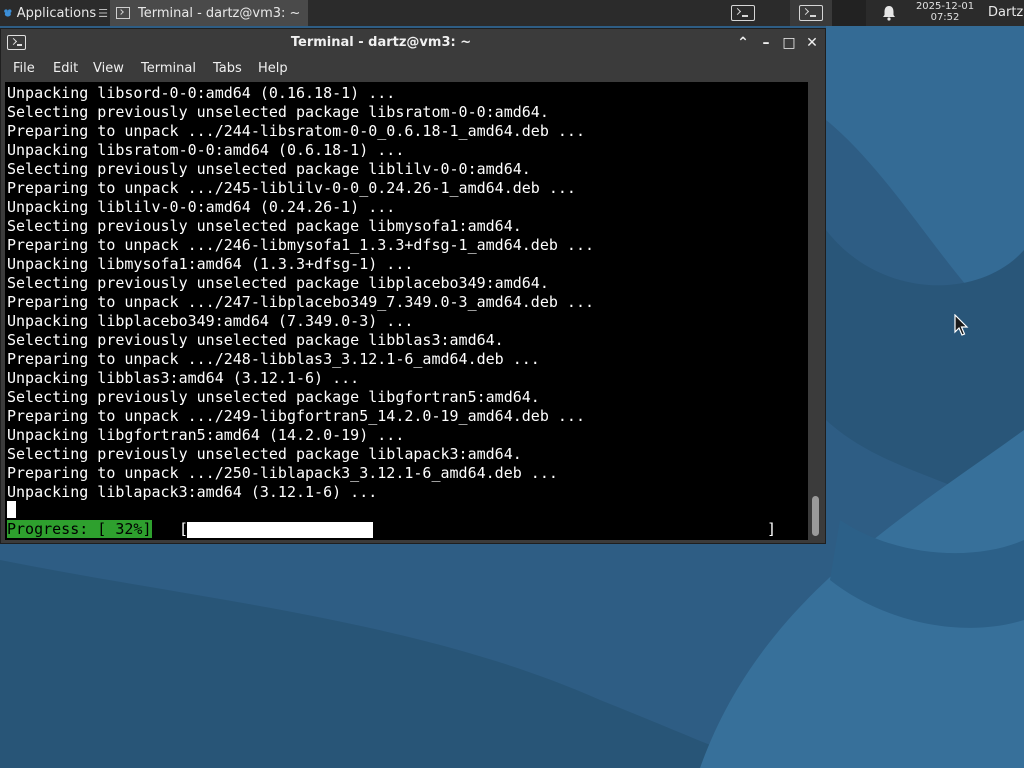 This screenshot has height=768, width=1024. Describe the element at coordinates (889, 13) in the screenshot. I see `bell-icon` at that location.